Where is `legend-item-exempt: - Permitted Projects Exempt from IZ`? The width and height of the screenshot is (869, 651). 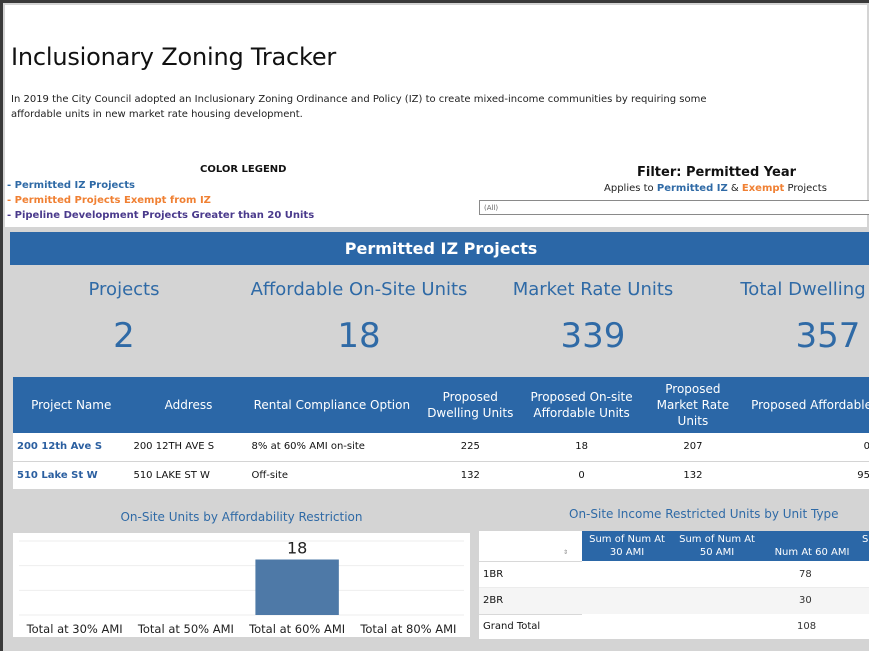 legend-item-exempt: - Permitted Projects Exempt from IZ is located at coordinates (109, 200).